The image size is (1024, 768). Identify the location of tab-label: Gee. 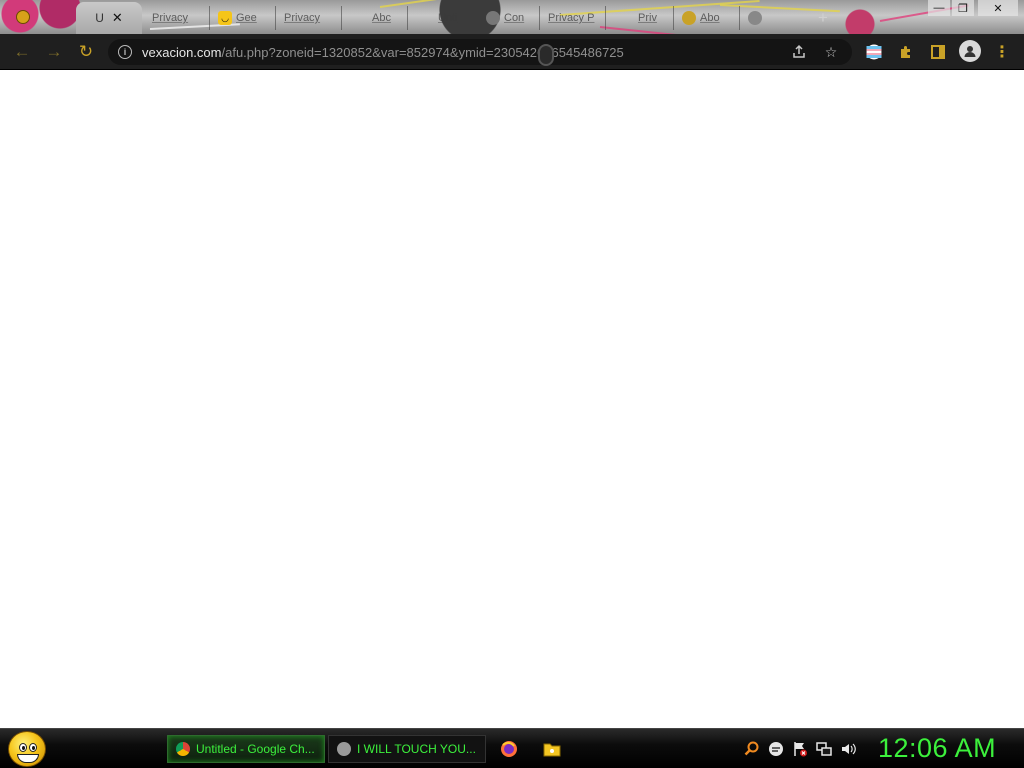
(246, 18).